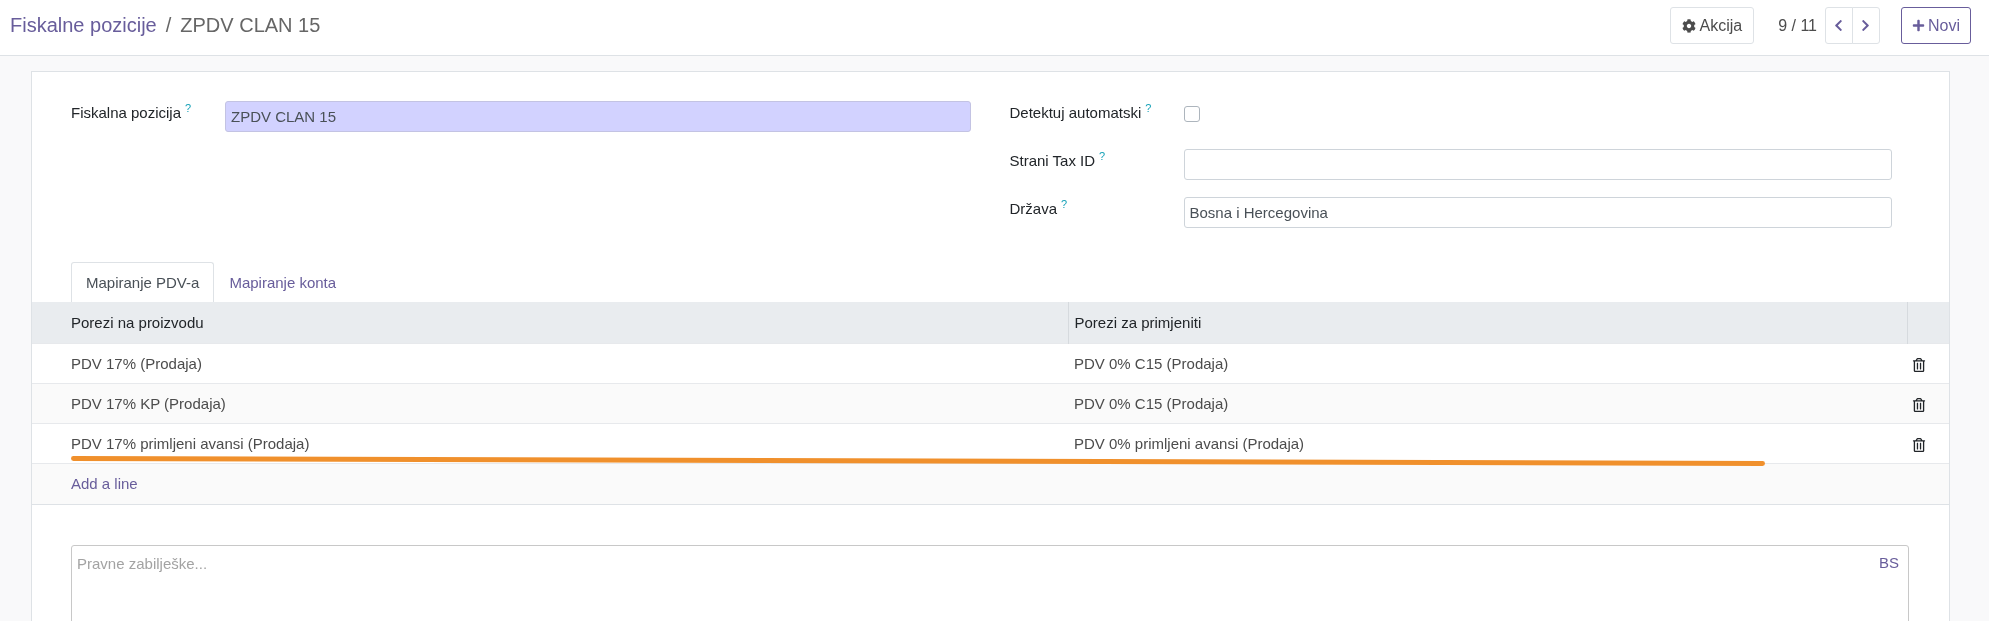  What do you see at coordinates (83, 25) in the screenshot?
I see `breadcrumb-link: Fiskalne pozicije` at bounding box center [83, 25].